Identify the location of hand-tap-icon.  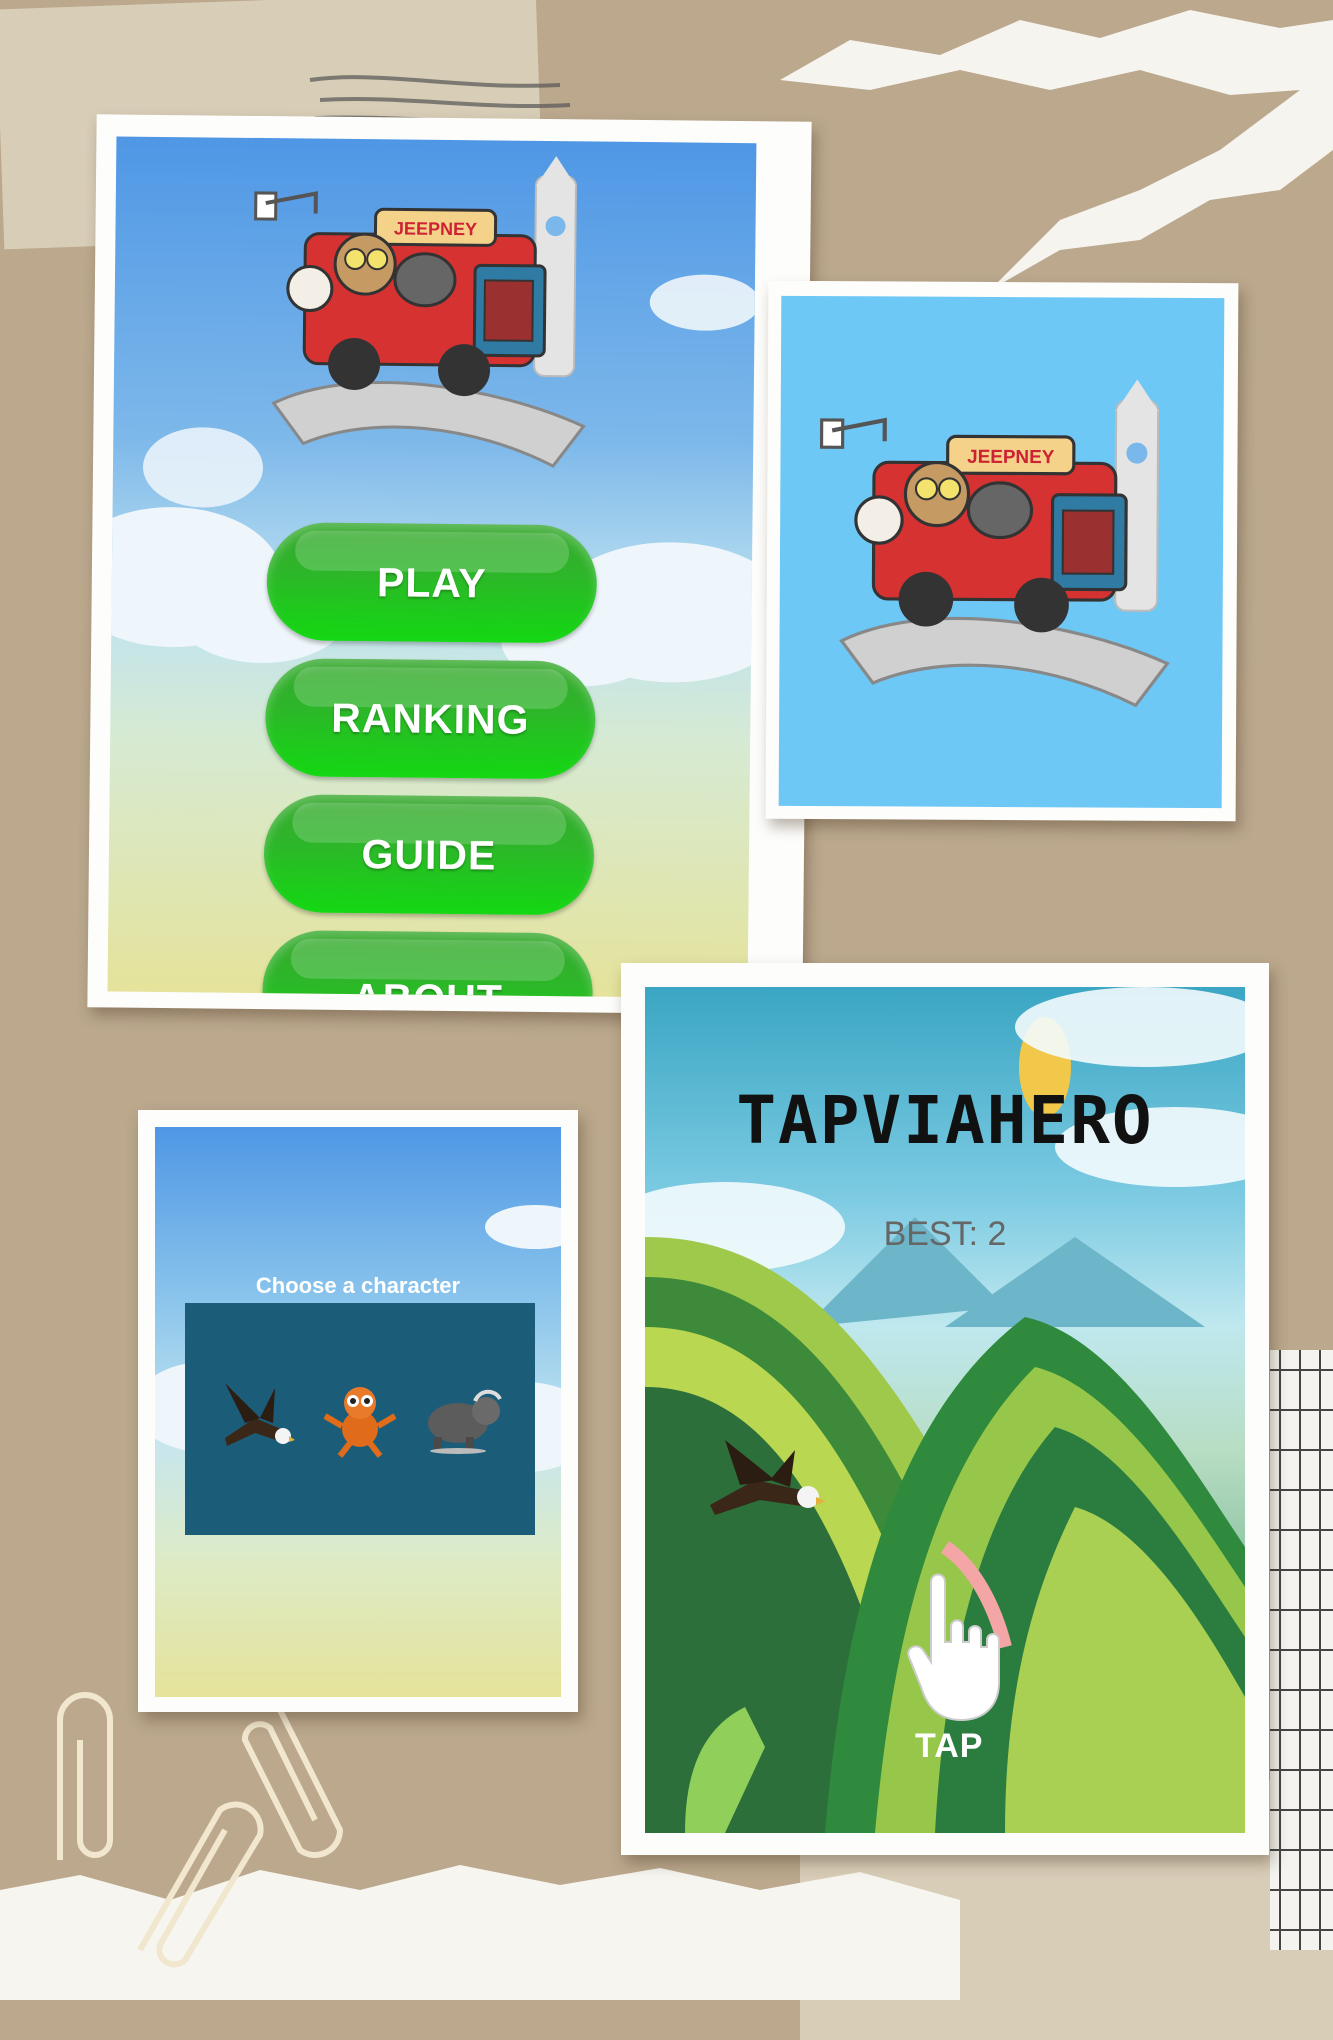
(953, 1647).